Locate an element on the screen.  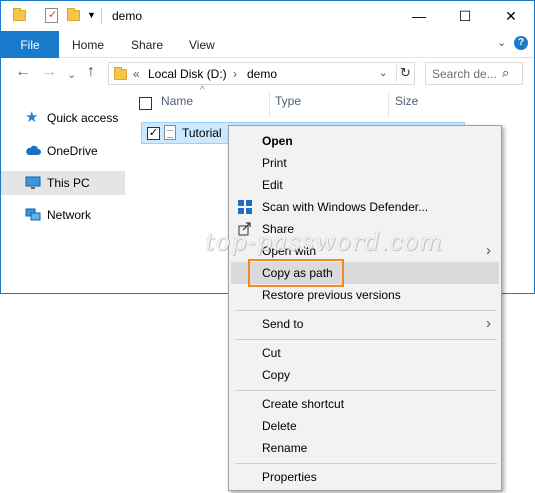
sidebar-item-network: Network is located at coordinates (63, 215).